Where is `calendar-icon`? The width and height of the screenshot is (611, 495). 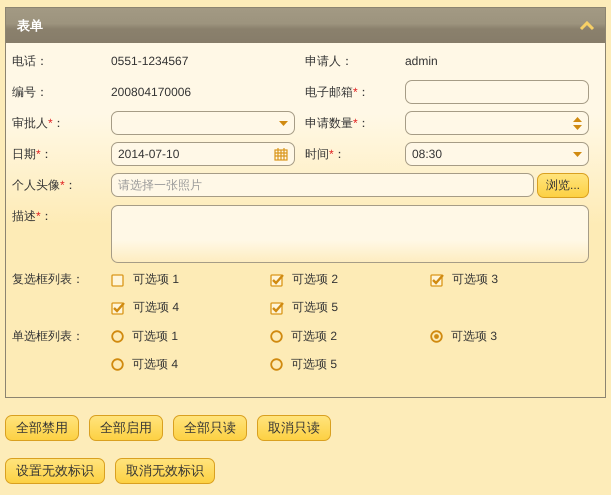 calendar-icon is located at coordinates (281, 154).